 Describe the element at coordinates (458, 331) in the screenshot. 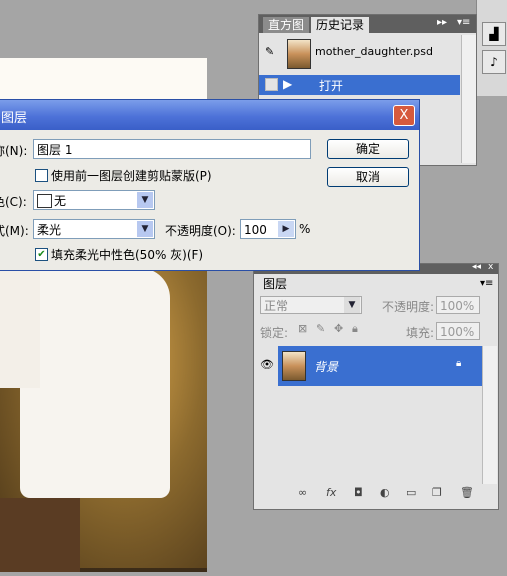

I see `fill-input: 100%` at that location.